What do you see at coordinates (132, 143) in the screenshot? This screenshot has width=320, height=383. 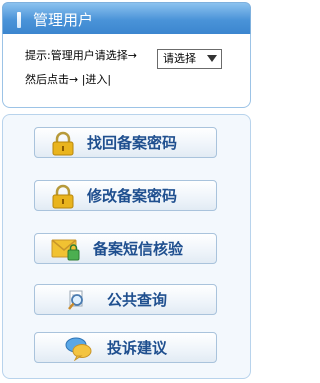 I see `menu-item-label: 找回备案密码` at bounding box center [132, 143].